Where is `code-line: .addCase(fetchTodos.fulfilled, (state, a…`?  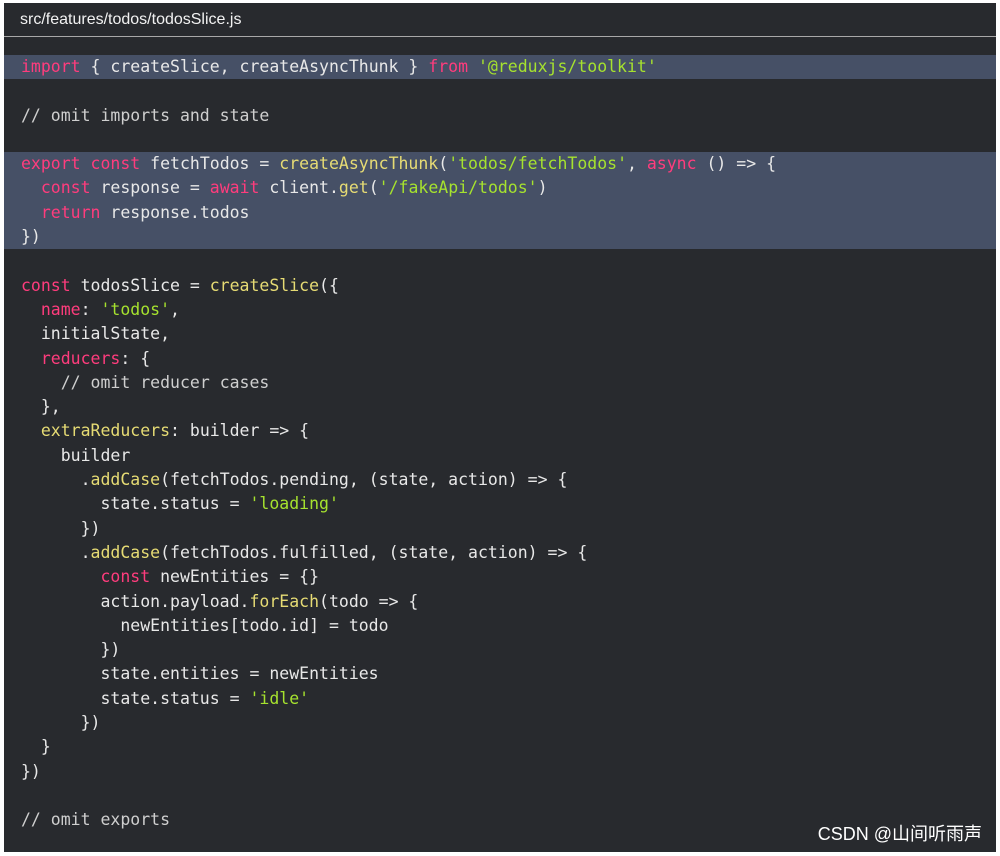
code-line: .addCase(fetchTodos.fulfilled, (state, a… is located at coordinates (500, 553).